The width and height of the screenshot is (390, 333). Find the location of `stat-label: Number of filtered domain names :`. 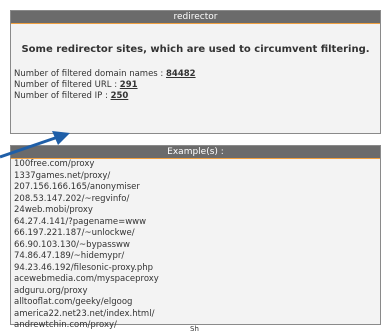

stat-label: Number of filtered domain names : is located at coordinates (90, 74).